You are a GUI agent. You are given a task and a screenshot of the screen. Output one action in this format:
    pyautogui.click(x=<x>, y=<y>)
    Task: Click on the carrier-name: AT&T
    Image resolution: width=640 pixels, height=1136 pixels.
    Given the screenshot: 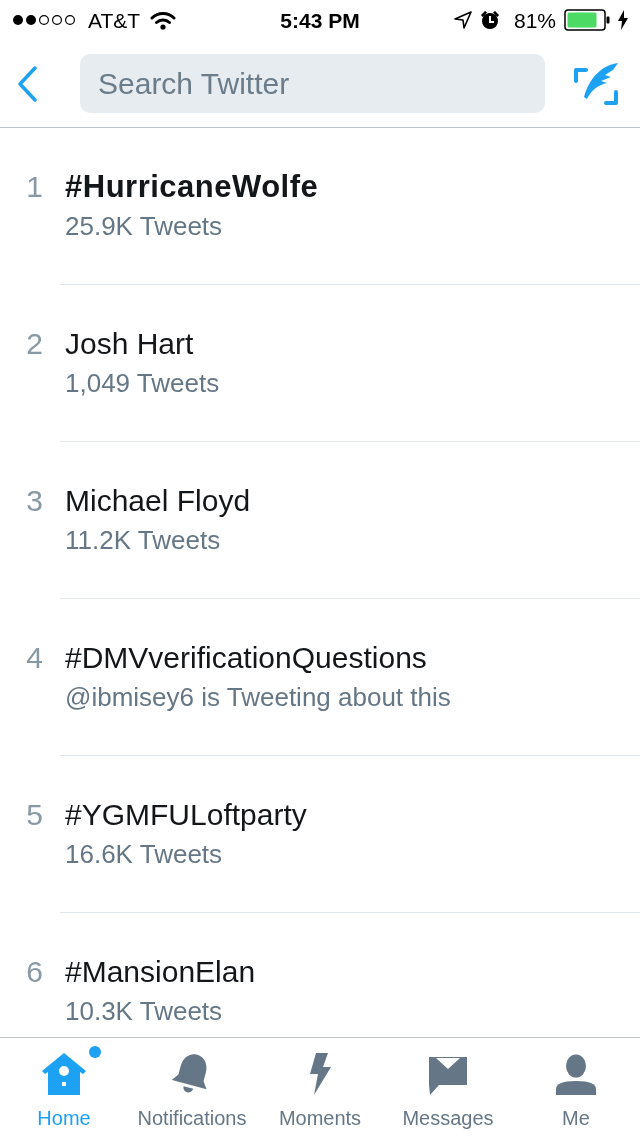 What is the action you would take?
    pyautogui.click(x=114, y=20)
    